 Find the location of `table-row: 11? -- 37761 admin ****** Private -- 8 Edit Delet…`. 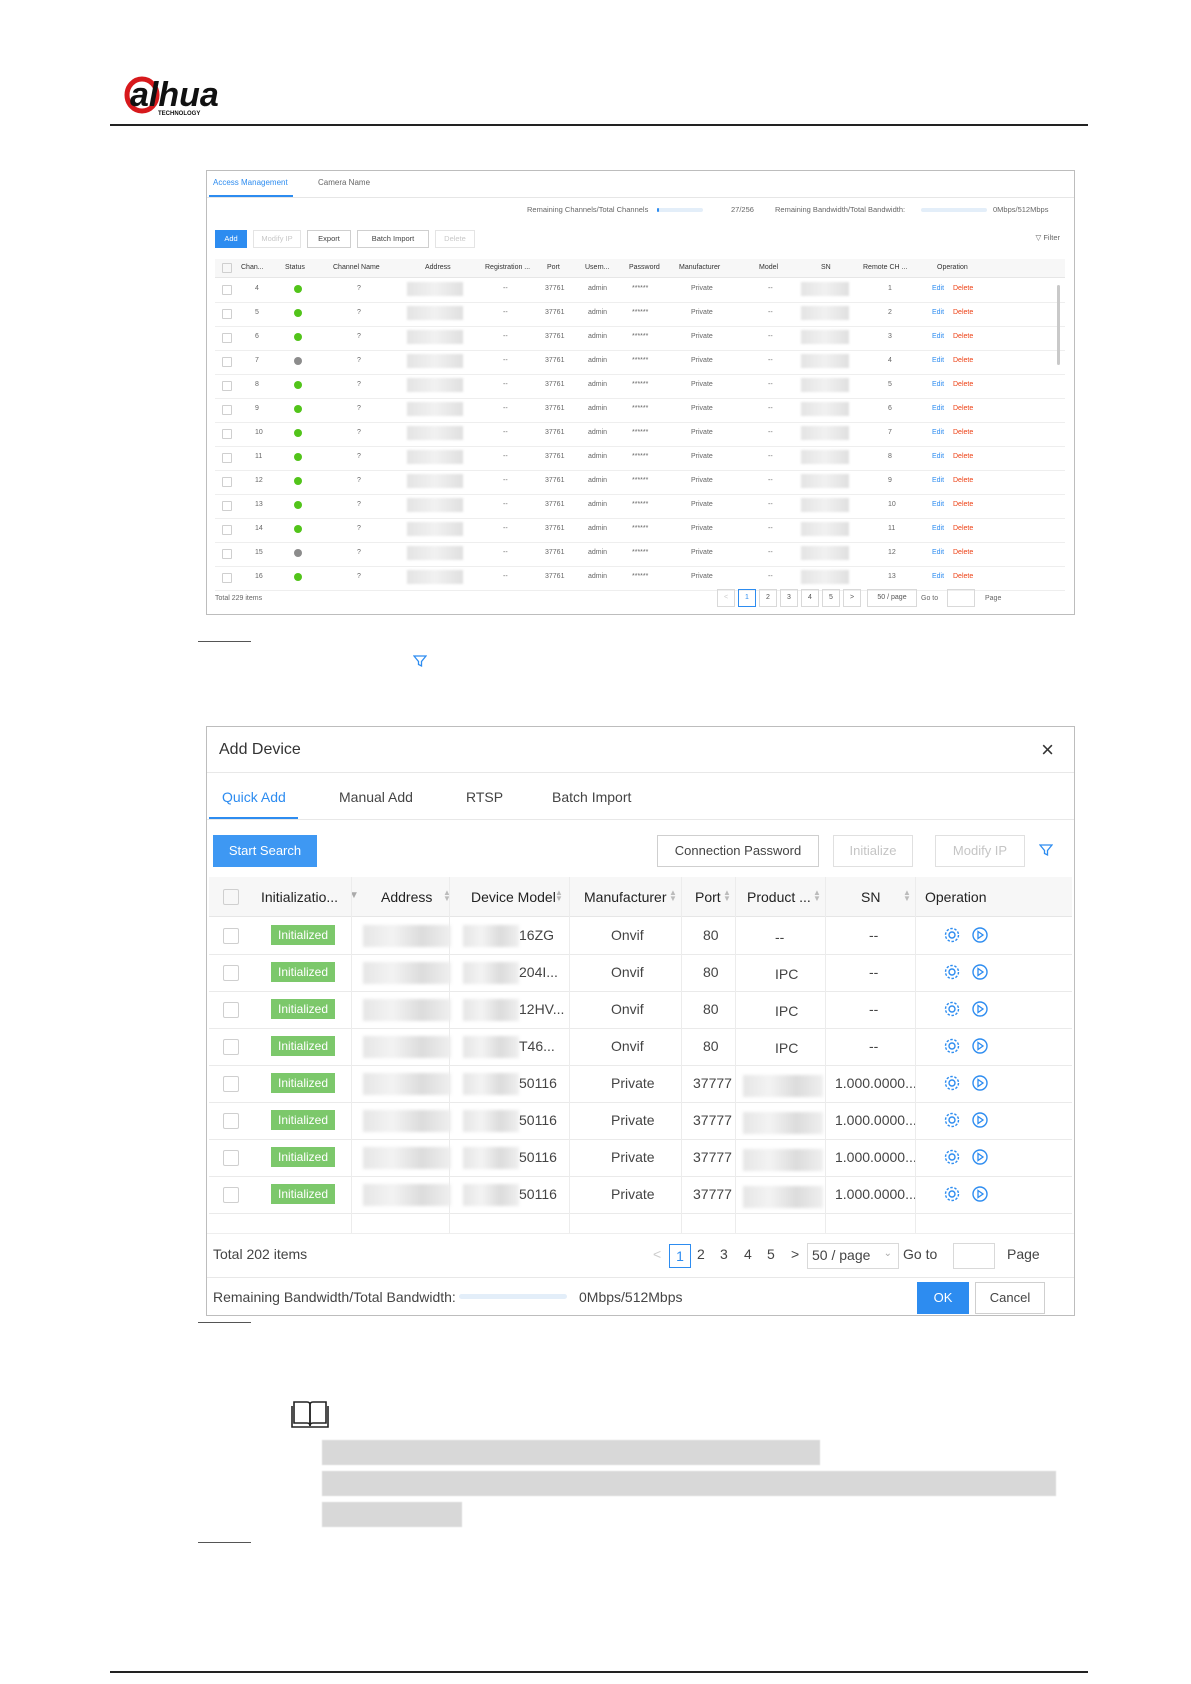

table-row: 11? -- 37761 admin ****** Private -- 8 Edit Delet… is located at coordinates (640, 458).